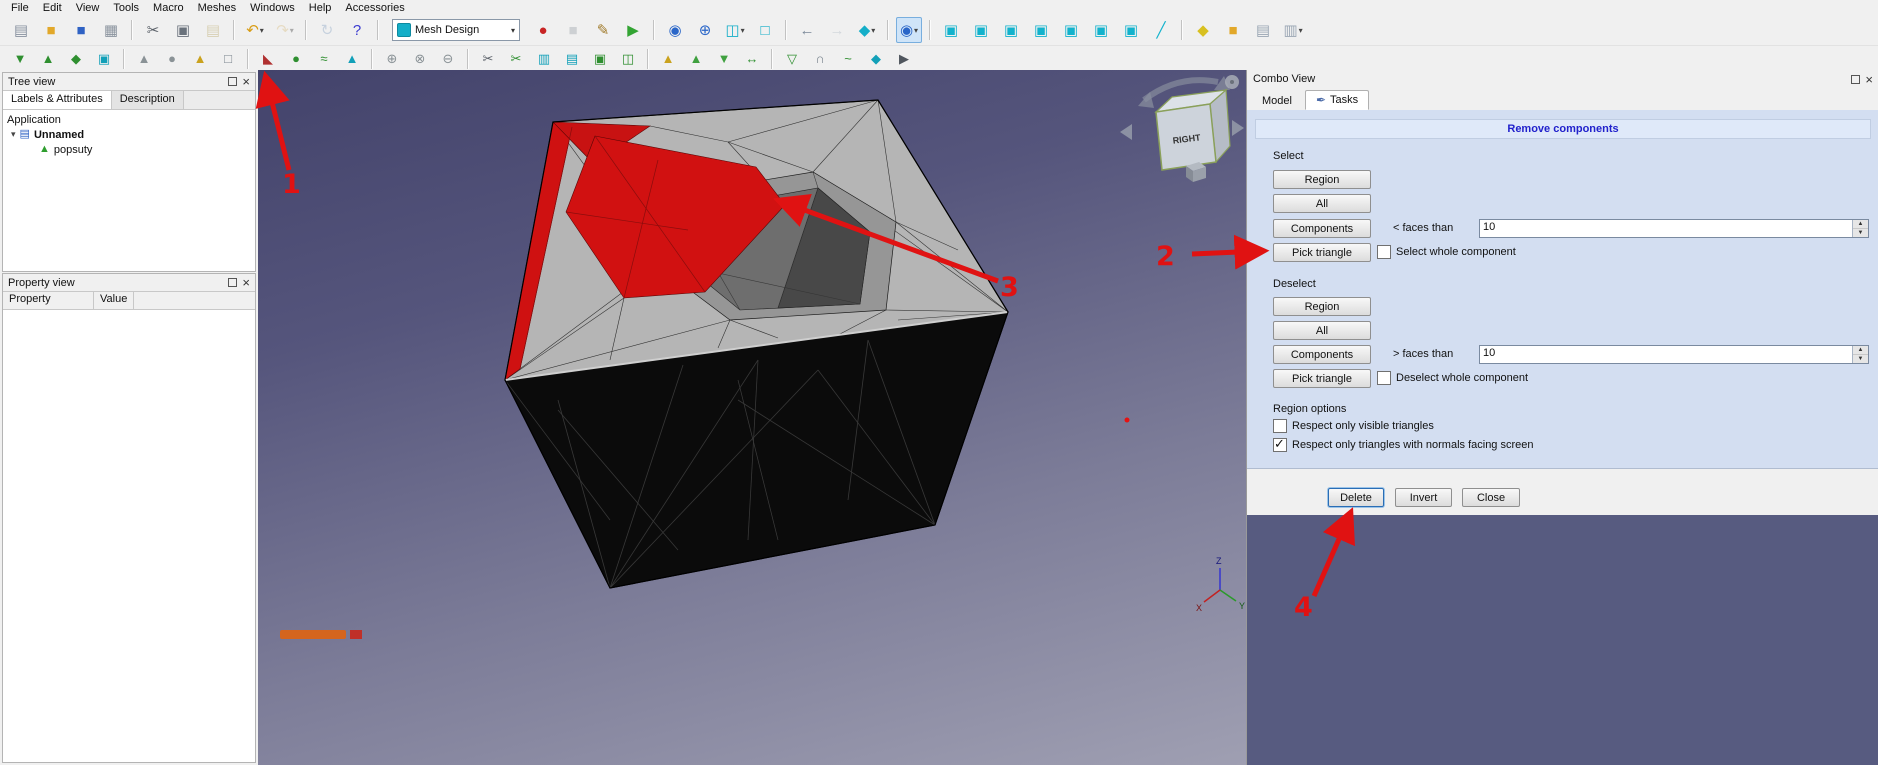 The width and height of the screenshot is (1878, 765). What do you see at coordinates (327, 30) in the screenshot?
I see `refresh-icon: ↻▾` at bounding box center [327, 30].